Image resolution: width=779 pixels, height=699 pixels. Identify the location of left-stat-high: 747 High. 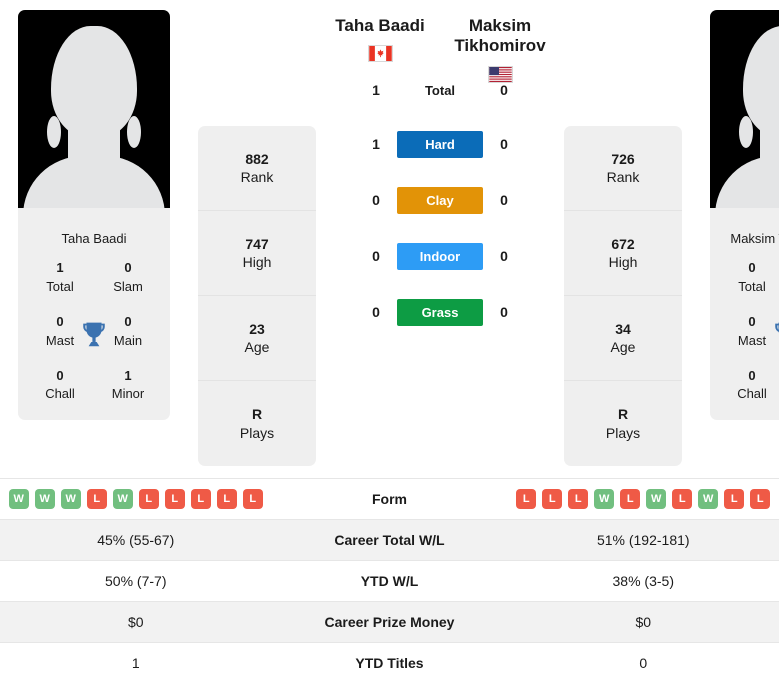
(257, 253).